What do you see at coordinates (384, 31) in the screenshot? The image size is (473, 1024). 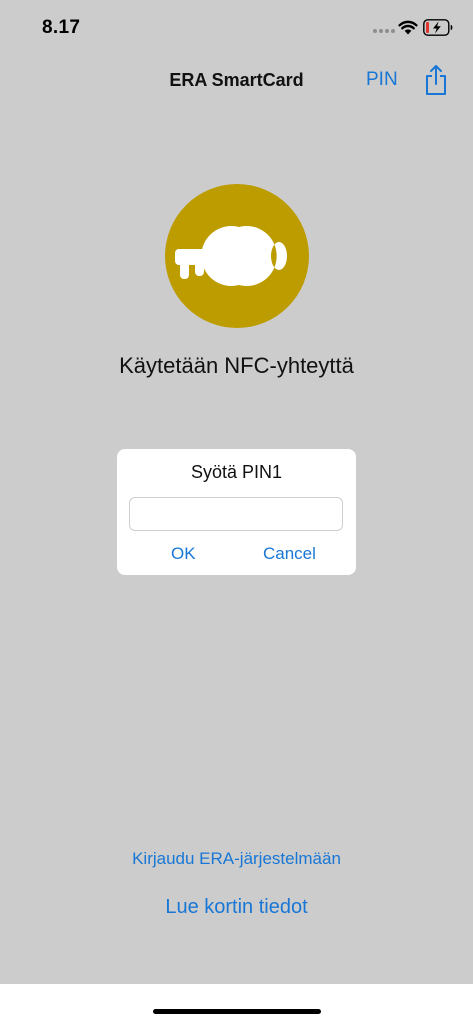 I see `signal-icon` at bounding box center [384, 31].